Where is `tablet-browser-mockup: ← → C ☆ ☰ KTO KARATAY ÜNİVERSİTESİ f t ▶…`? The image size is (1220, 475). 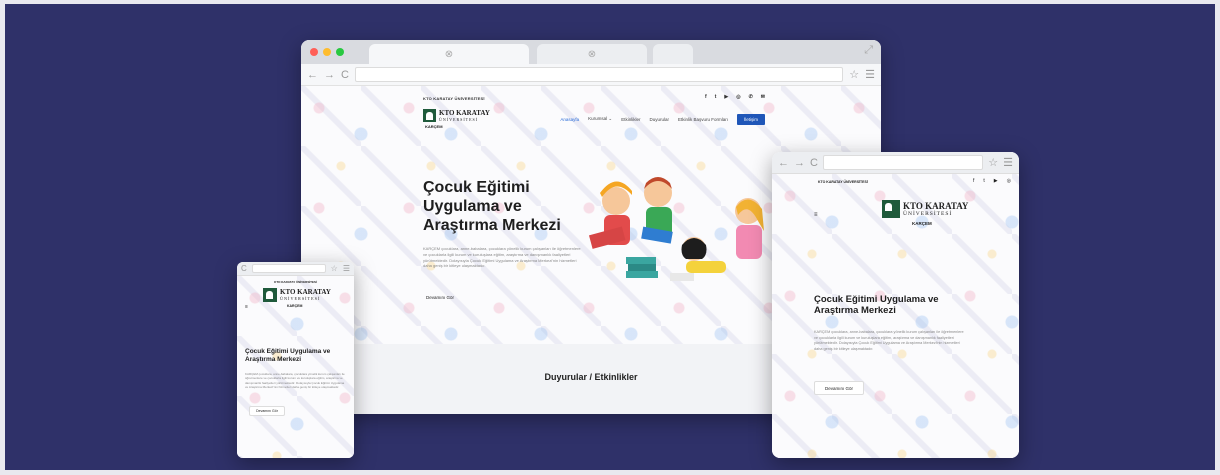 tablet-browser-mockup: ← → C ☆ ☰ KTO KARATAY ÜNİVERSİTESİ f t ▶… is located at coordinates (895, 305).